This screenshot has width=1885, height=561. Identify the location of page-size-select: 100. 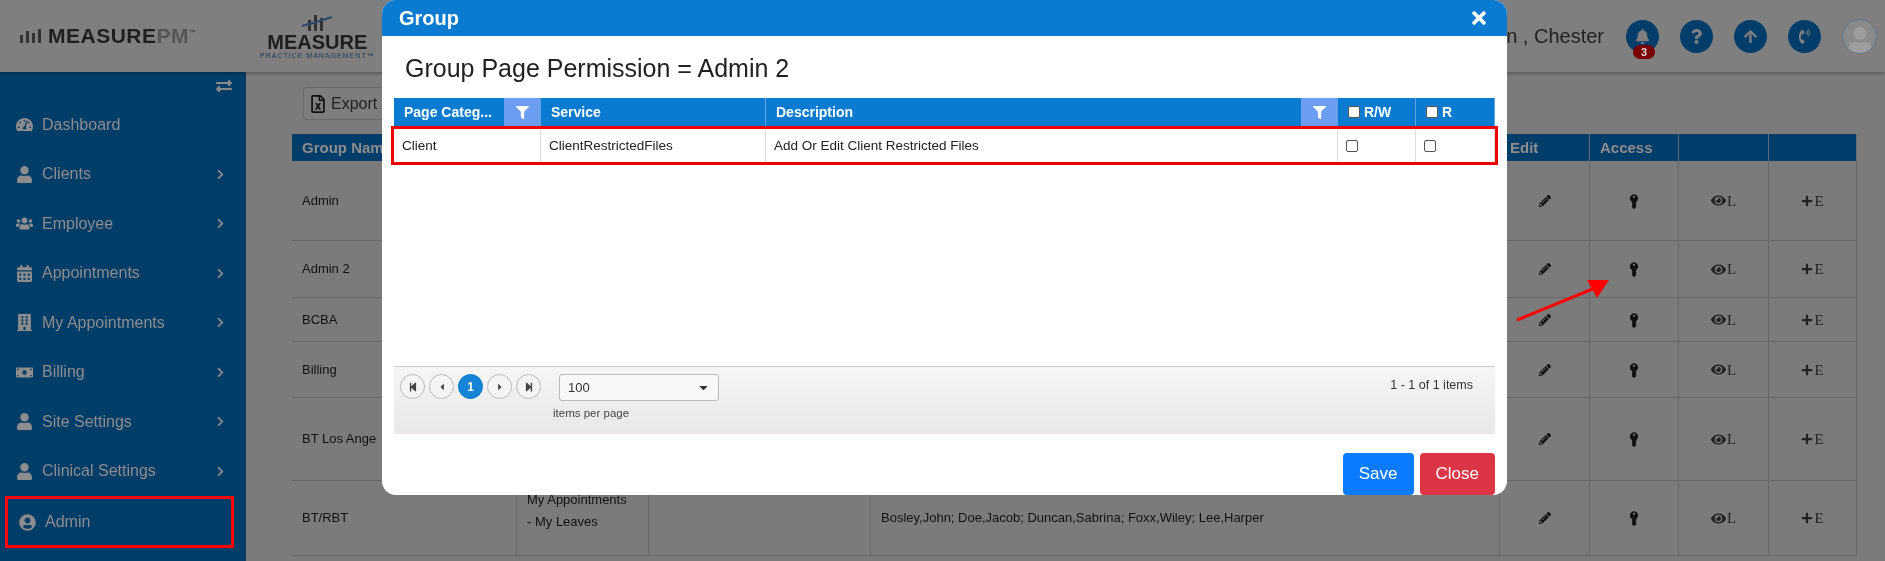
(639, 387).